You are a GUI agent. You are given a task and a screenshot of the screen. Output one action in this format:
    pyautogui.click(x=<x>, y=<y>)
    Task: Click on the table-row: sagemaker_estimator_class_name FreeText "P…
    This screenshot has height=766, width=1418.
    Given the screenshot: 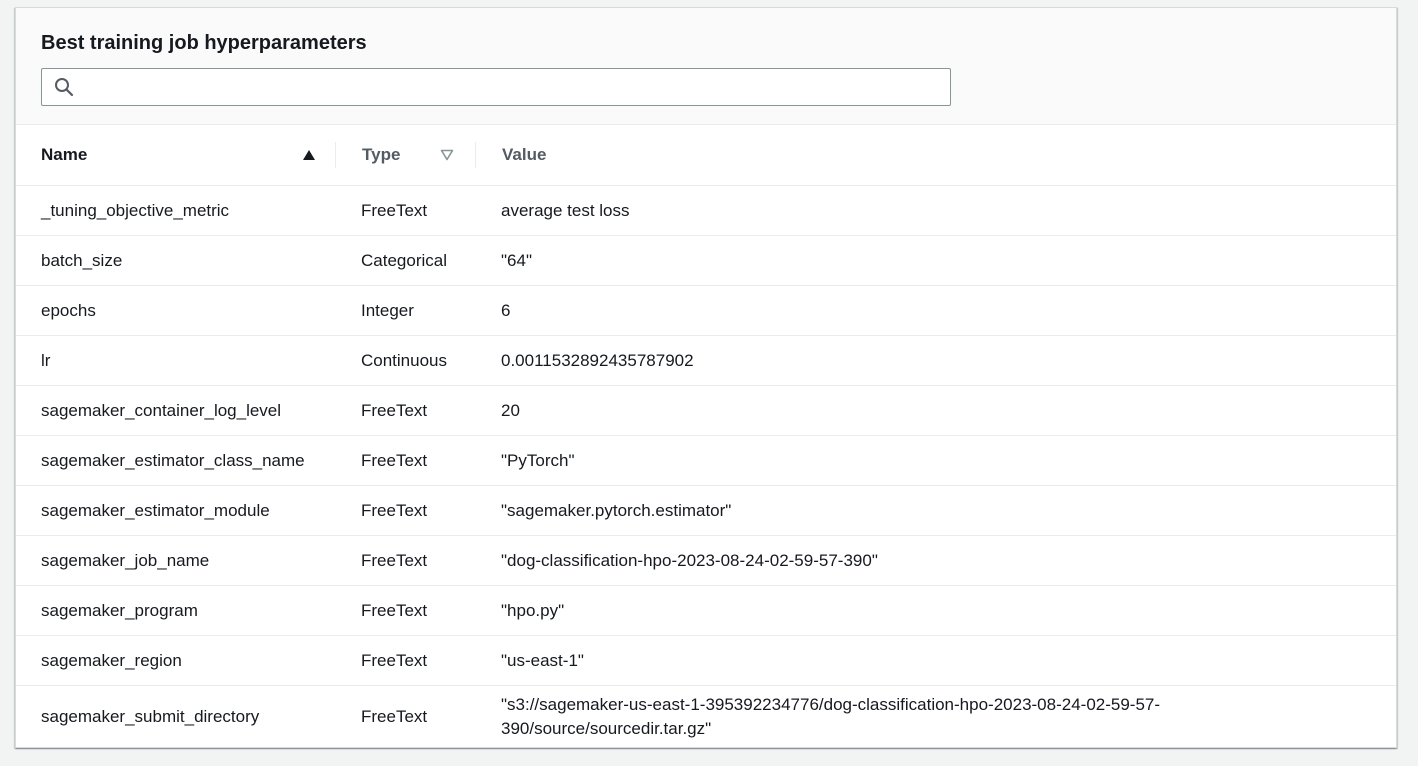 What is the action you would take?
    pyautogui.click(x=706, y=460)
    